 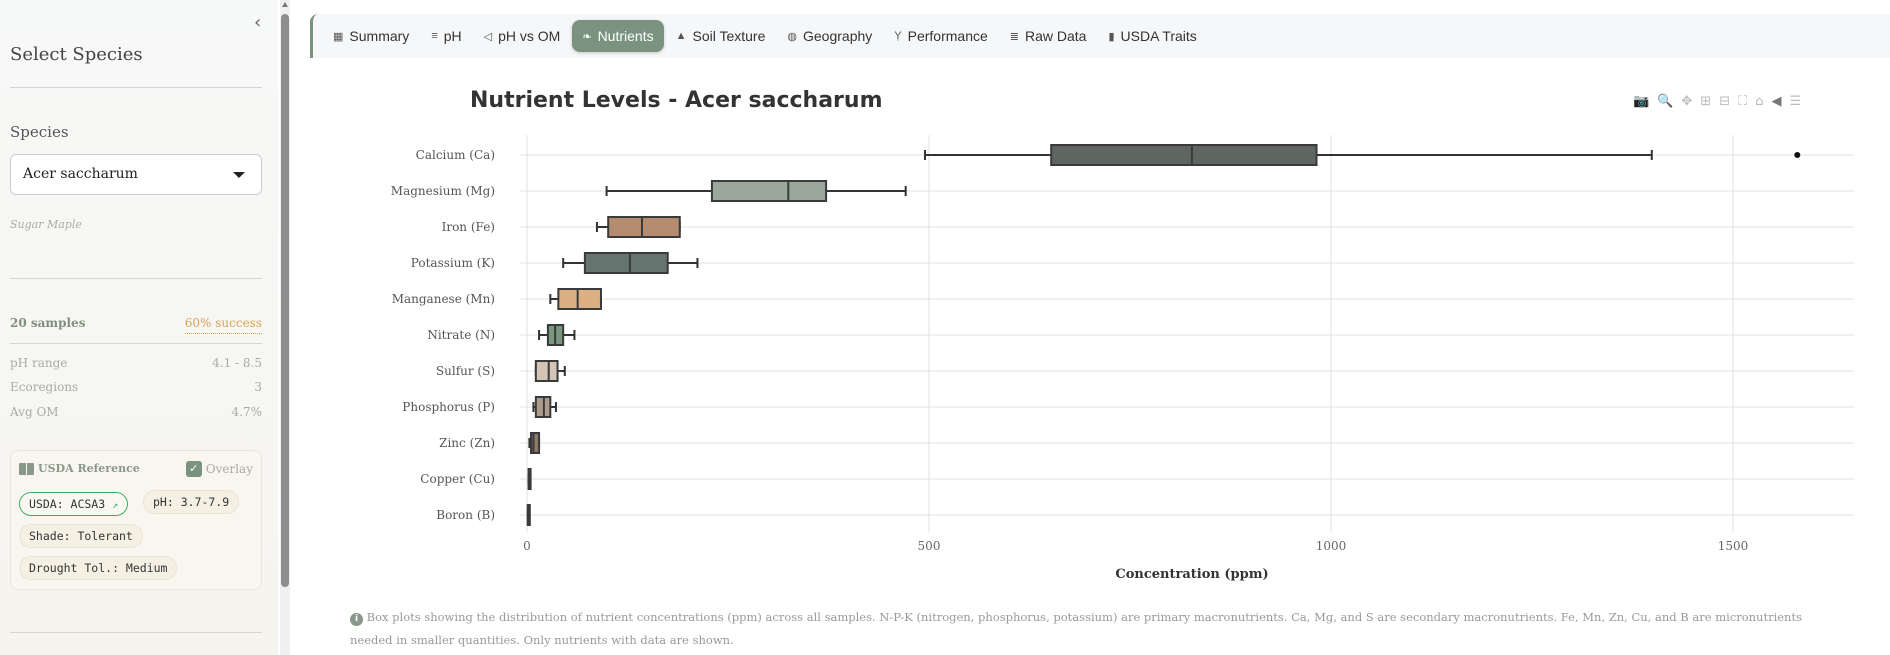 I want to click on x-tick-label: 500, so click(x=929, y=546).